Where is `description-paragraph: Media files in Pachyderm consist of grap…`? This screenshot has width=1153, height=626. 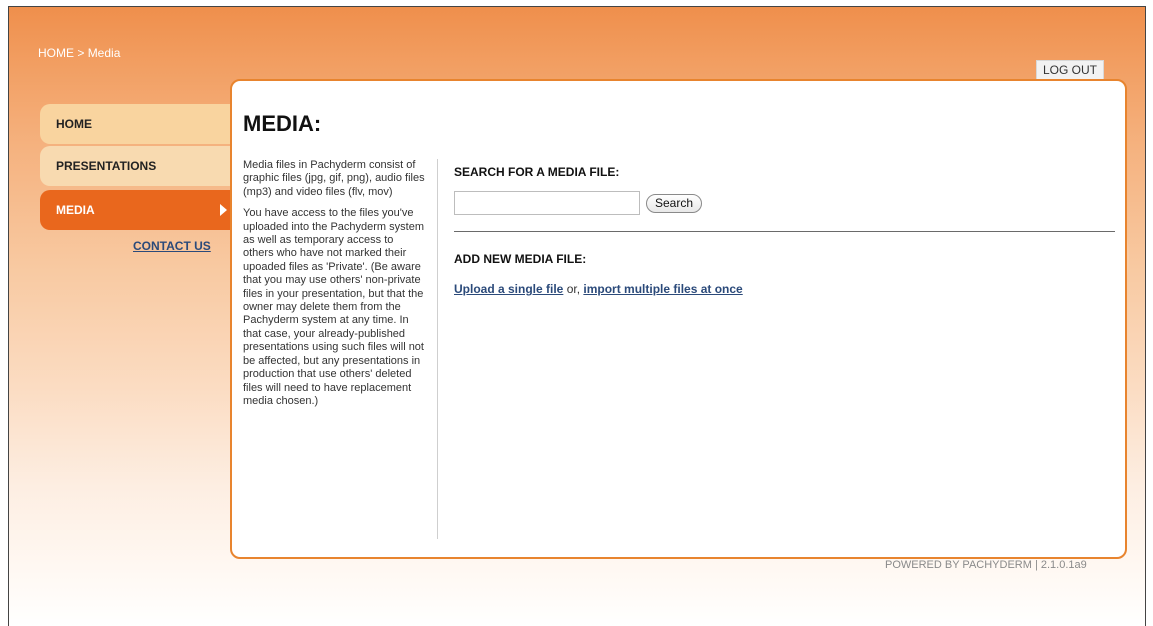 description-paragraph: Media files in Pachyderm consist of grap… is located at coordinates (334, 178).